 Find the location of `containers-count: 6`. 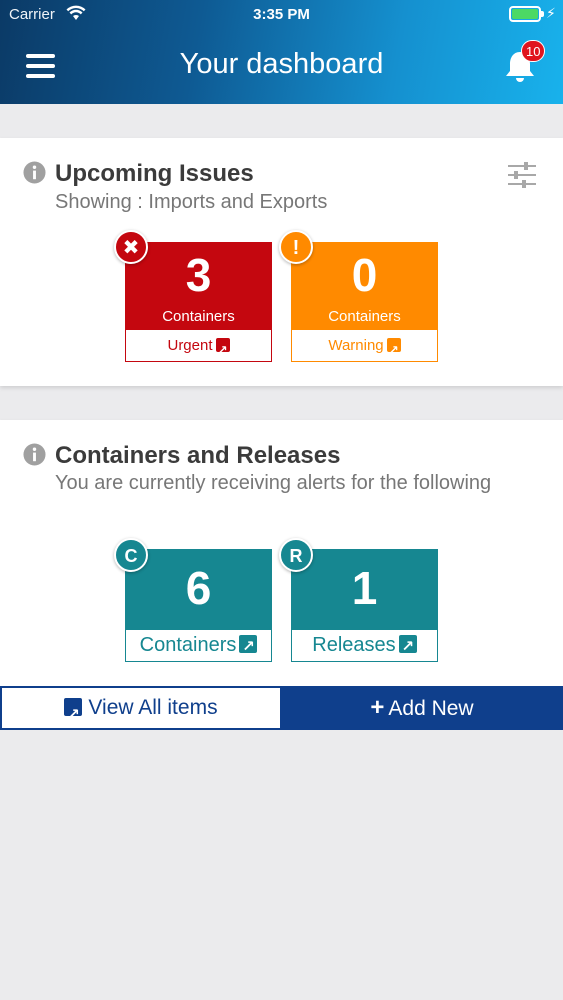

containers-count: 6 is located at coordinates (198, 588).